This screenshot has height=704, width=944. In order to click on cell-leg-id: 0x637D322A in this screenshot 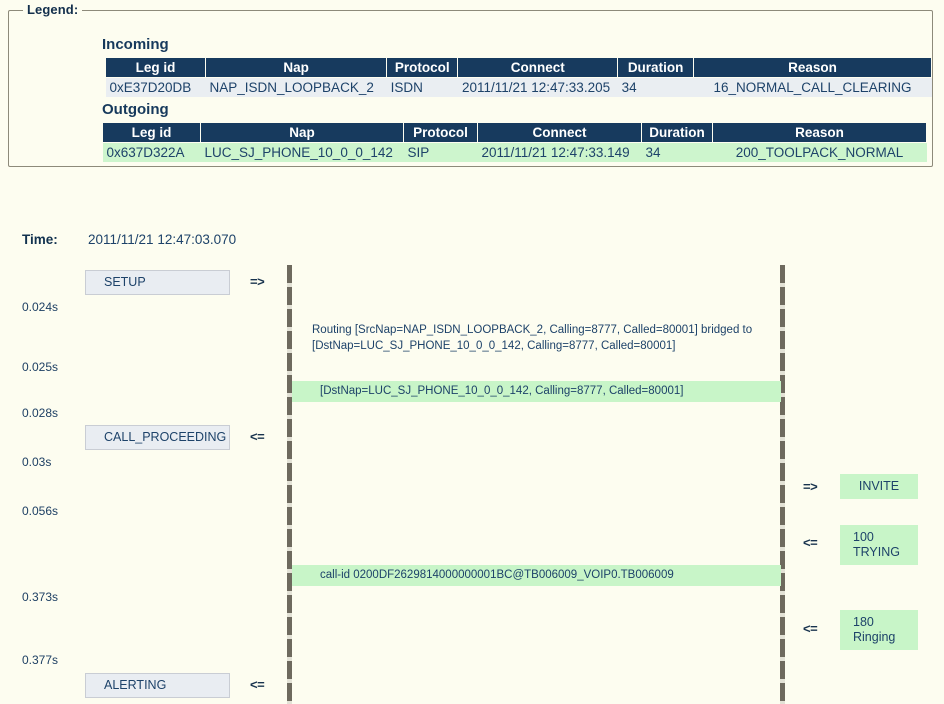, I will do `click(151, 152)`.